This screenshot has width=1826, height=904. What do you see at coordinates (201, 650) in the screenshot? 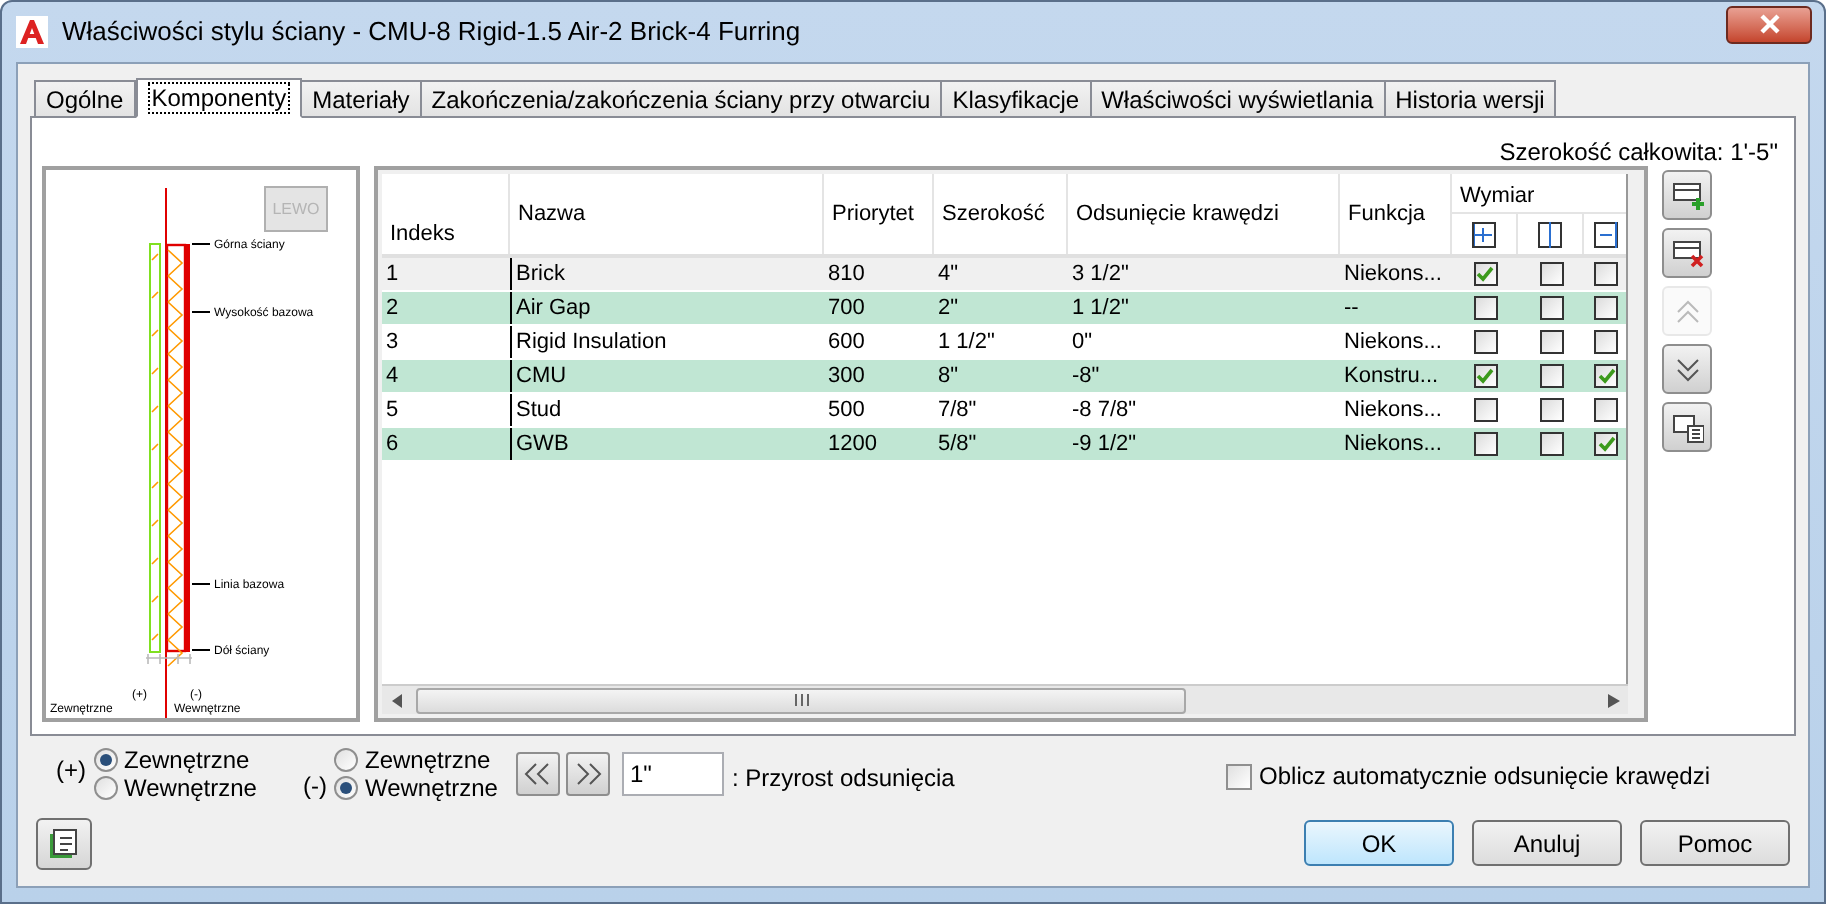
I see `leader-line` at bounding box center [201, 650].